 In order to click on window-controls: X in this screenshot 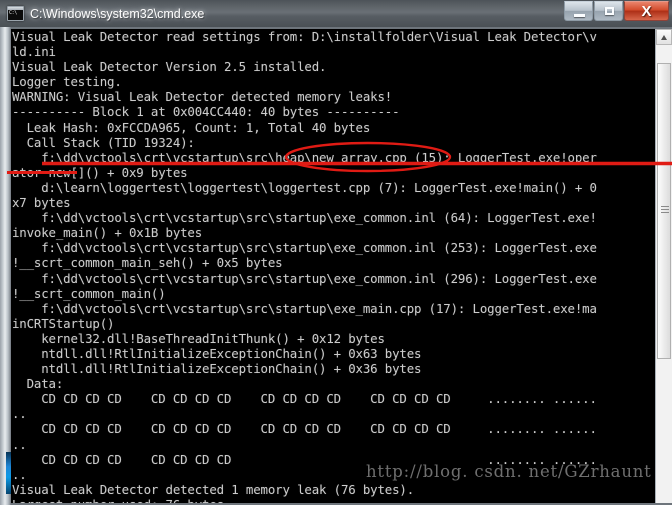, I will do `click(616, 11)`.